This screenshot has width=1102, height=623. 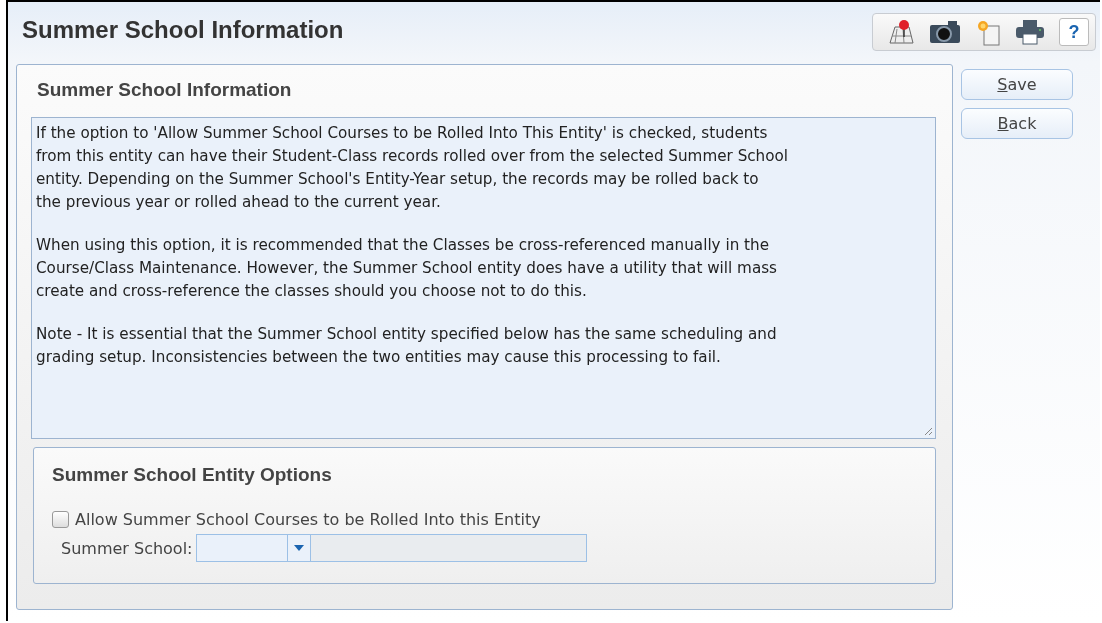 What do you see at coordinates (192, 475) in the screenshot?
I see `group-title: Summer School Entity Options` at bounding box center [192, 475].